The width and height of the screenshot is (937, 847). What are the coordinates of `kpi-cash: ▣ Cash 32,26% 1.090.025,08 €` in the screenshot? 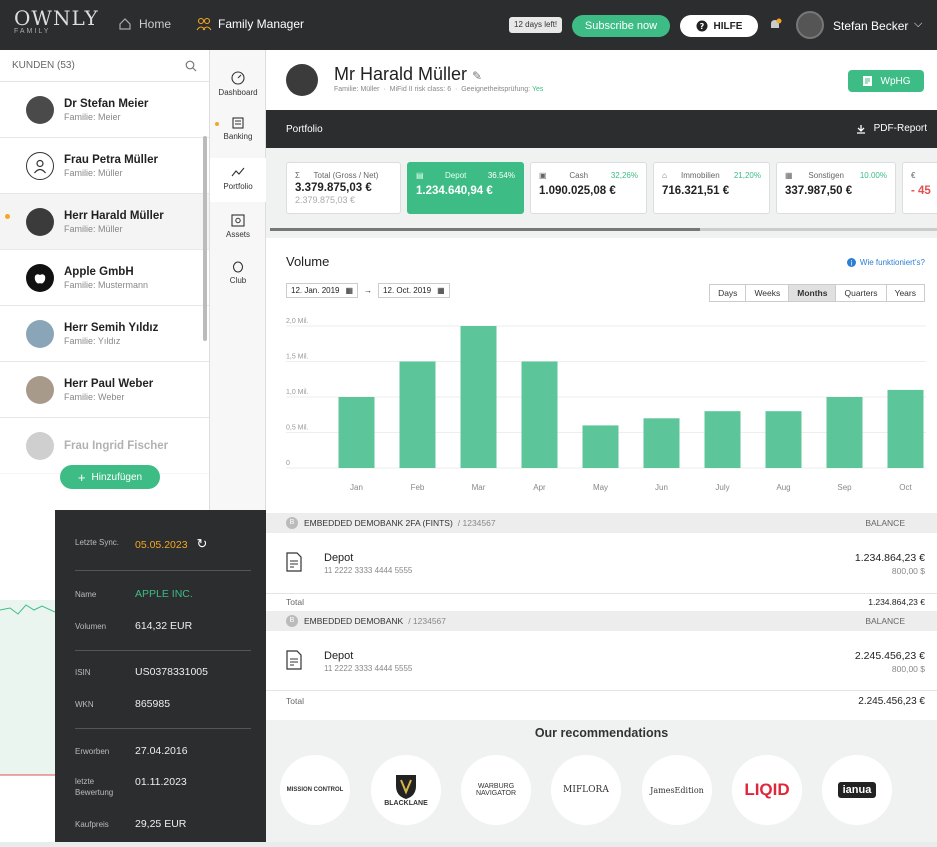 It's located at (588, 188).